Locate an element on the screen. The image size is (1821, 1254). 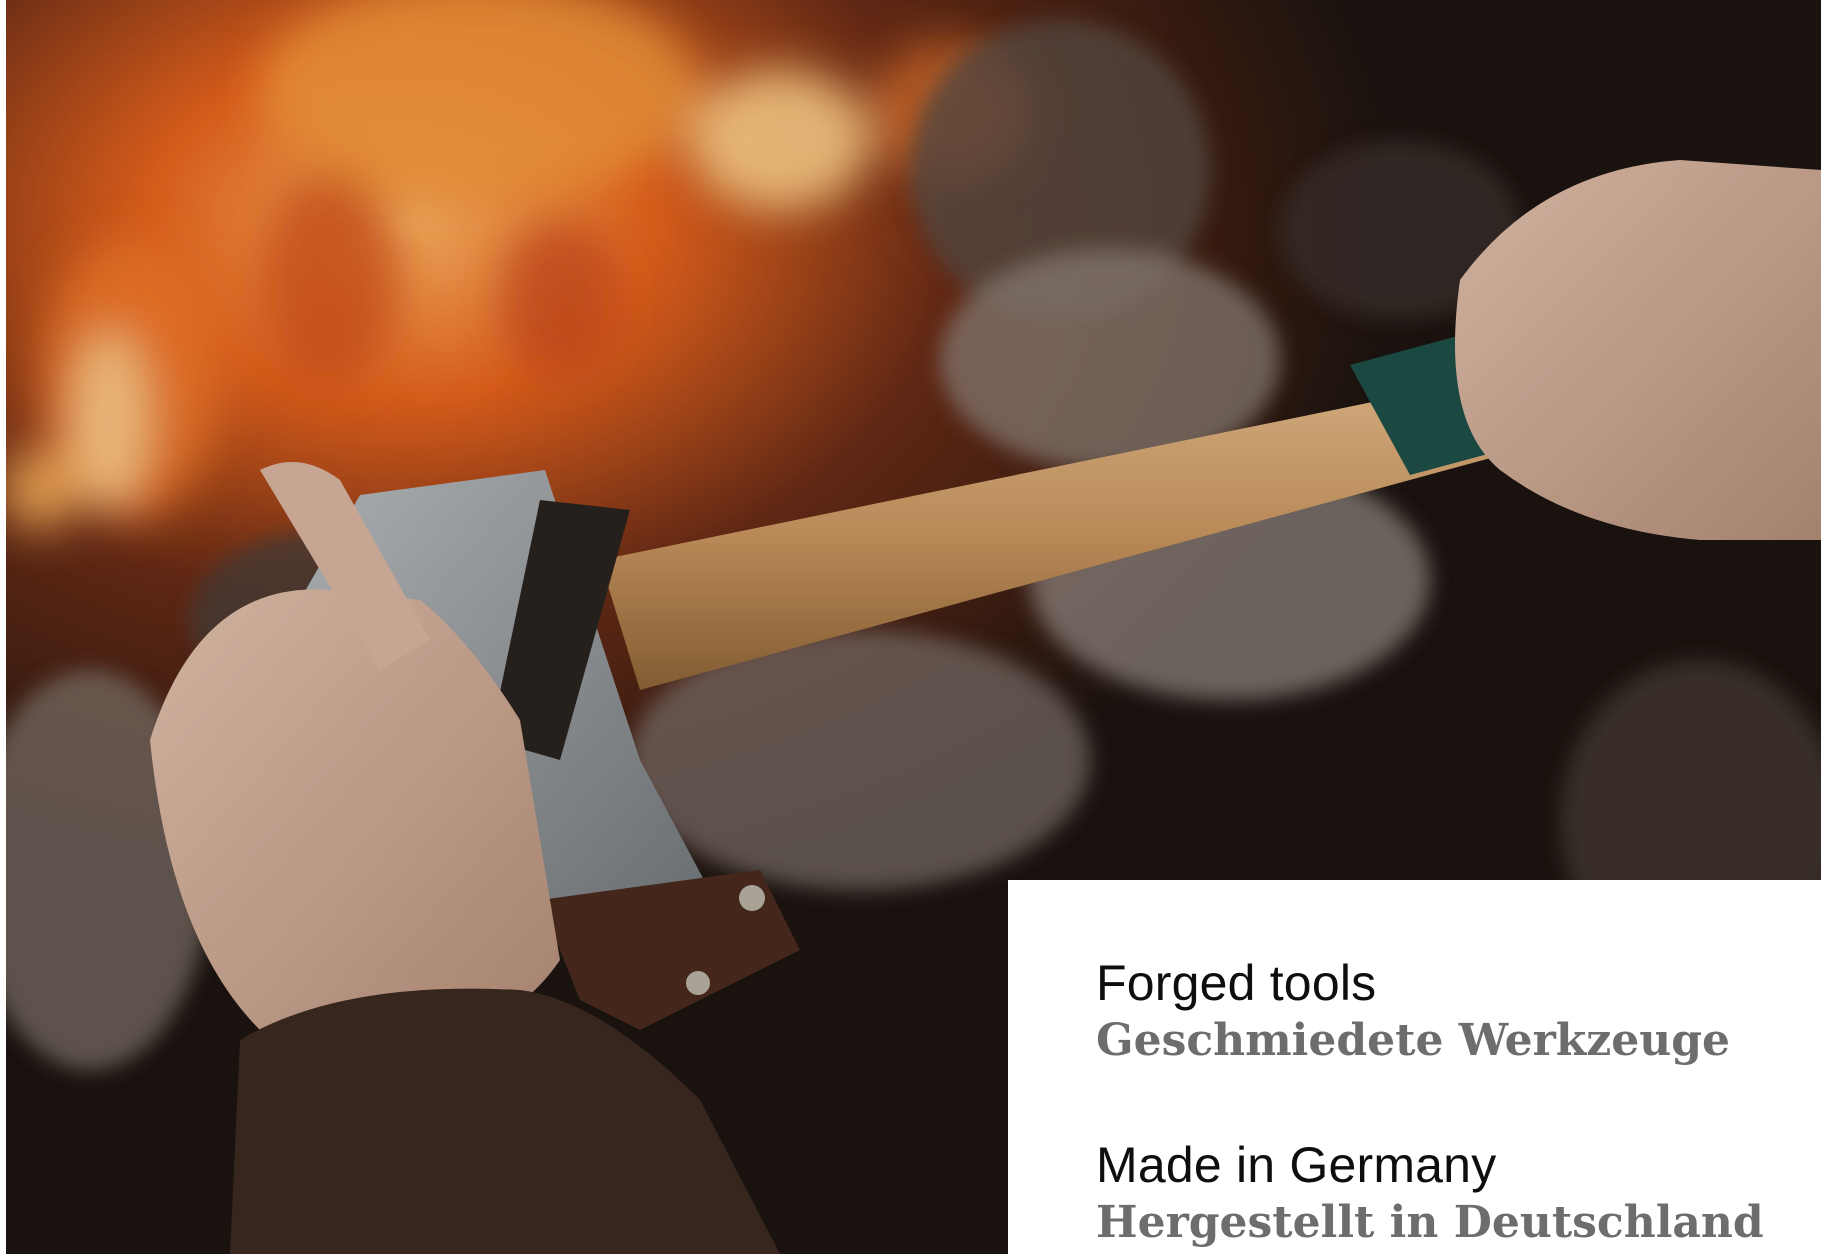
feature-title-de: Geschmiedete Werkzeuge is located at coordinates (1413, 1040).